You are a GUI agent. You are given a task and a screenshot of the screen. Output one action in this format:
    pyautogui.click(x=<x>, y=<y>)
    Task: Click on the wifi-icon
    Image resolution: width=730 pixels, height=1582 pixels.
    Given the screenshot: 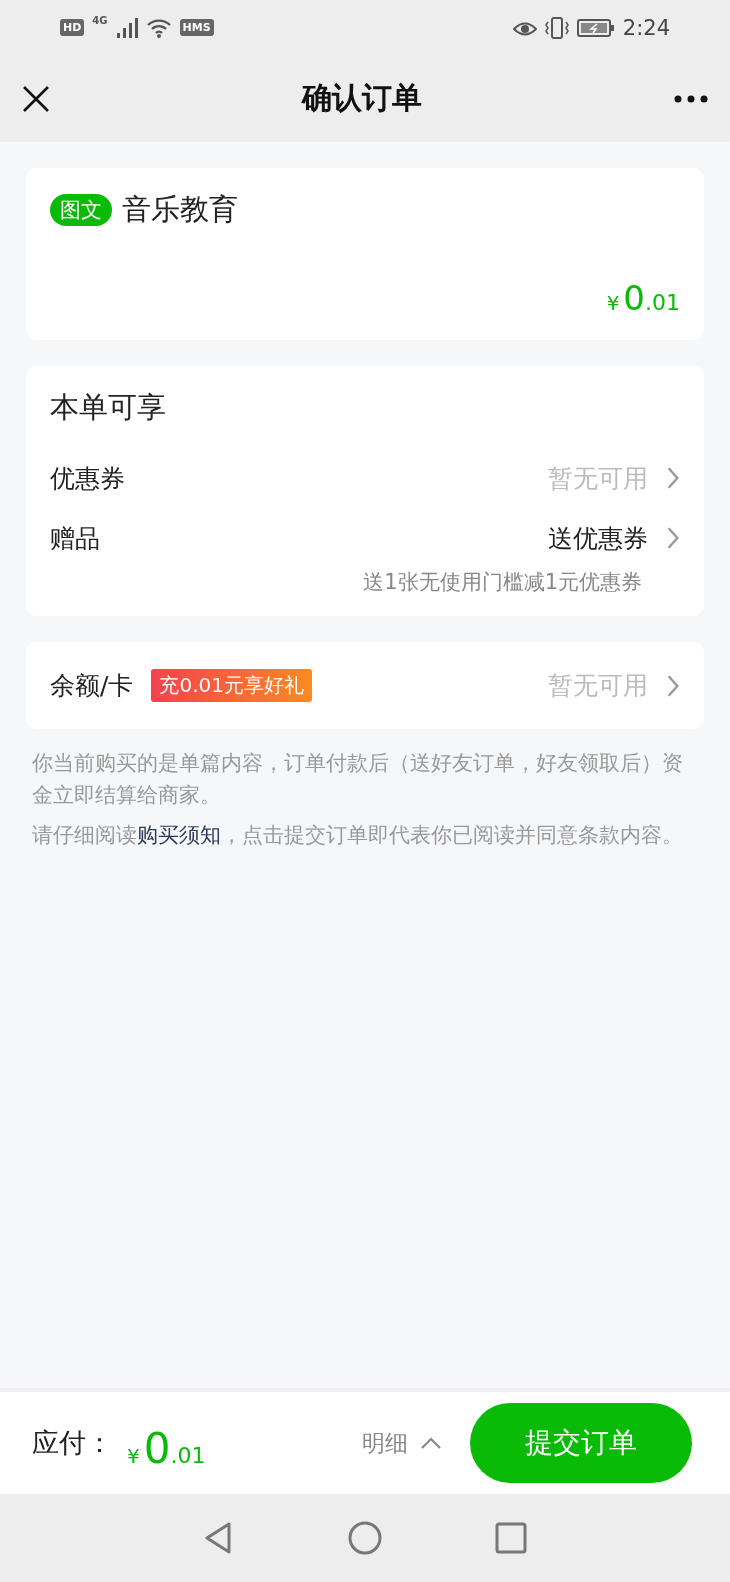 What is the action you would take?
    pyautogui.click(x=158, y=27)
    